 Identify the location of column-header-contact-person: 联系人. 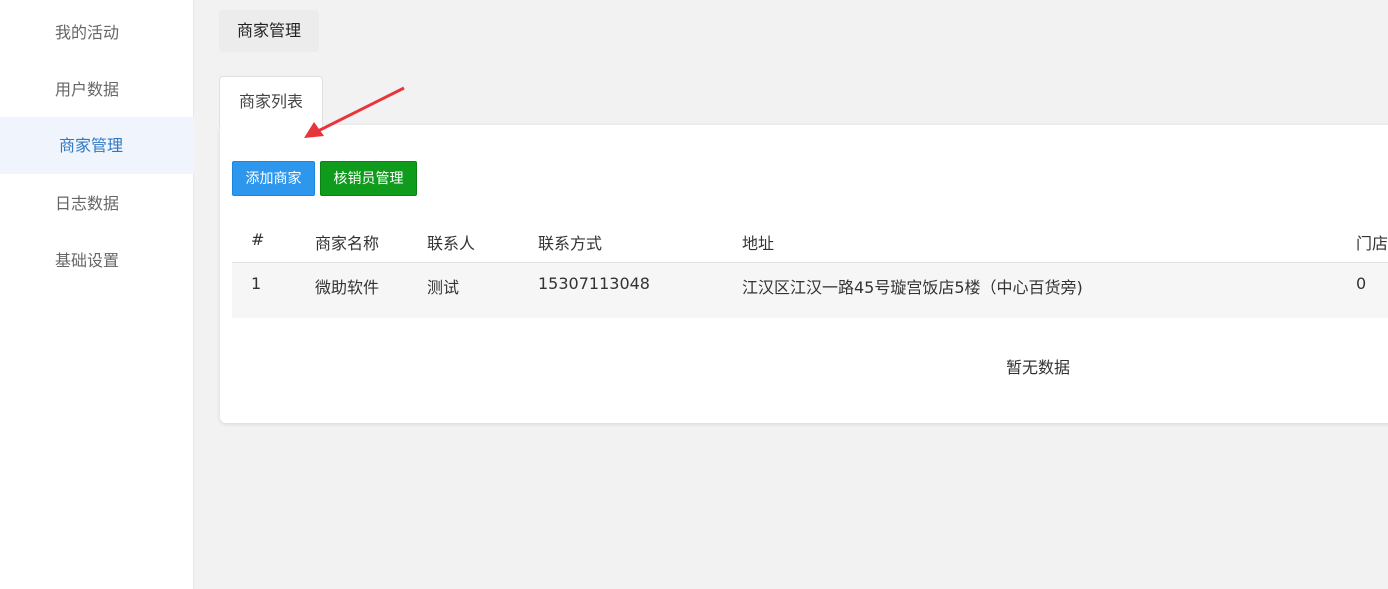
(451, 243).